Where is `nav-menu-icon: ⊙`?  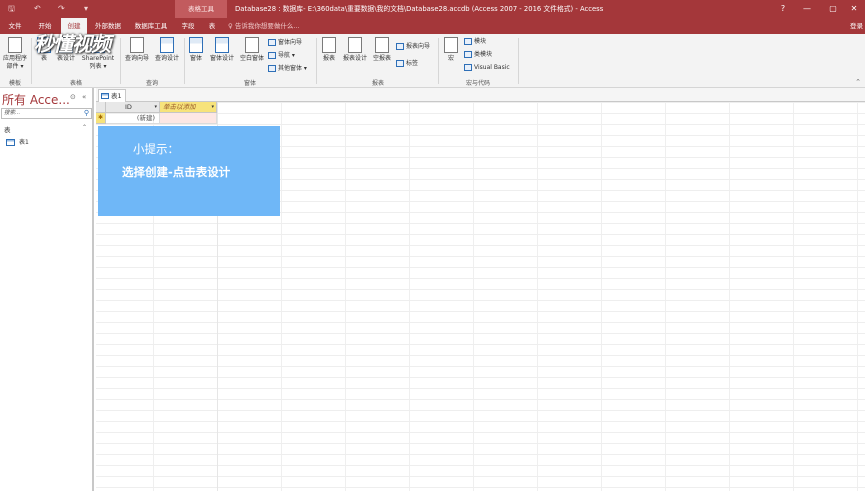
nav-menu-icon: ⊙ is located at coordinates (73, 97).